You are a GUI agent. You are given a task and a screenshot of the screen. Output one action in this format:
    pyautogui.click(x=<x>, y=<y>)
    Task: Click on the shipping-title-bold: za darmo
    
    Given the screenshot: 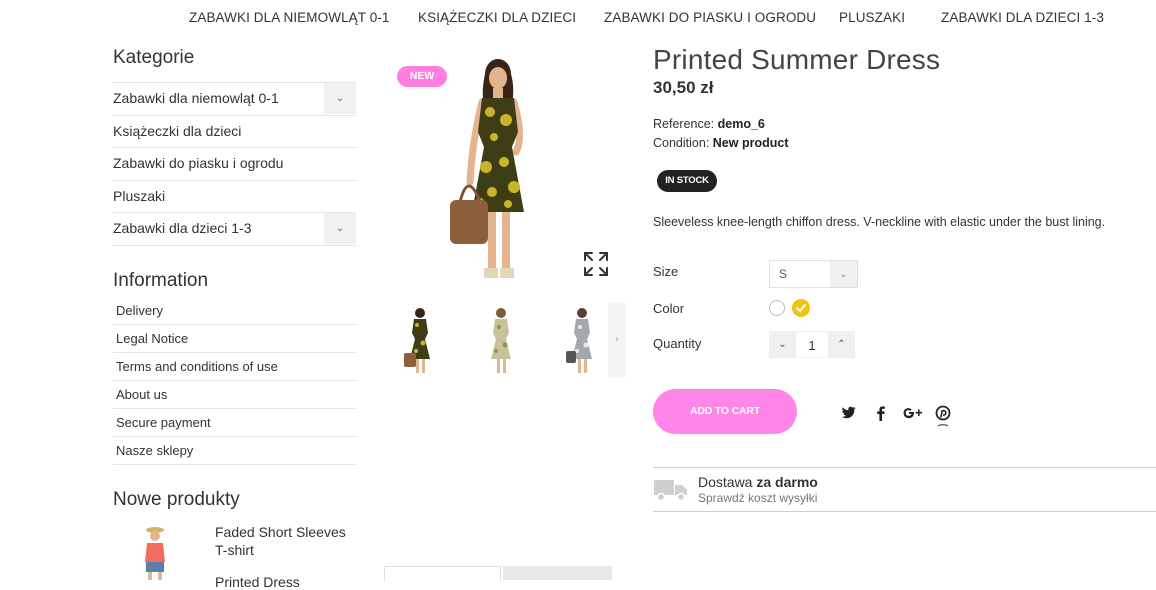 What is the action you would take?
    pyautogui.click(x=787, y=482)
    